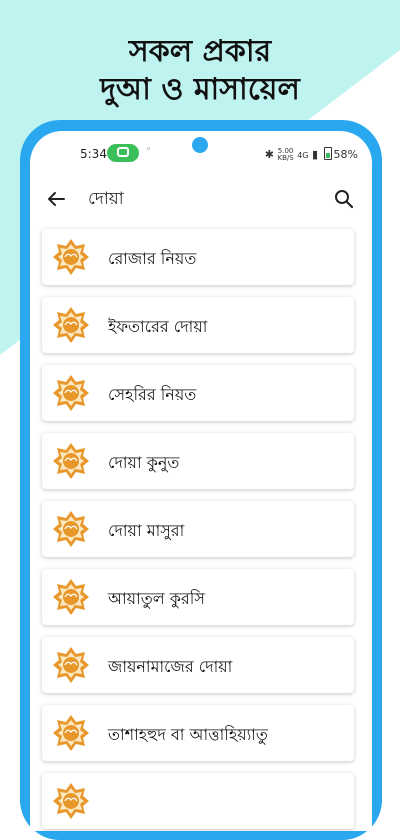 Image resolution: width=400 pixels, height=840 pixels. Describe the element at coordinates (198, 461) in the screenshot. I see `list-item: দোয়া কুনুত` at that location.